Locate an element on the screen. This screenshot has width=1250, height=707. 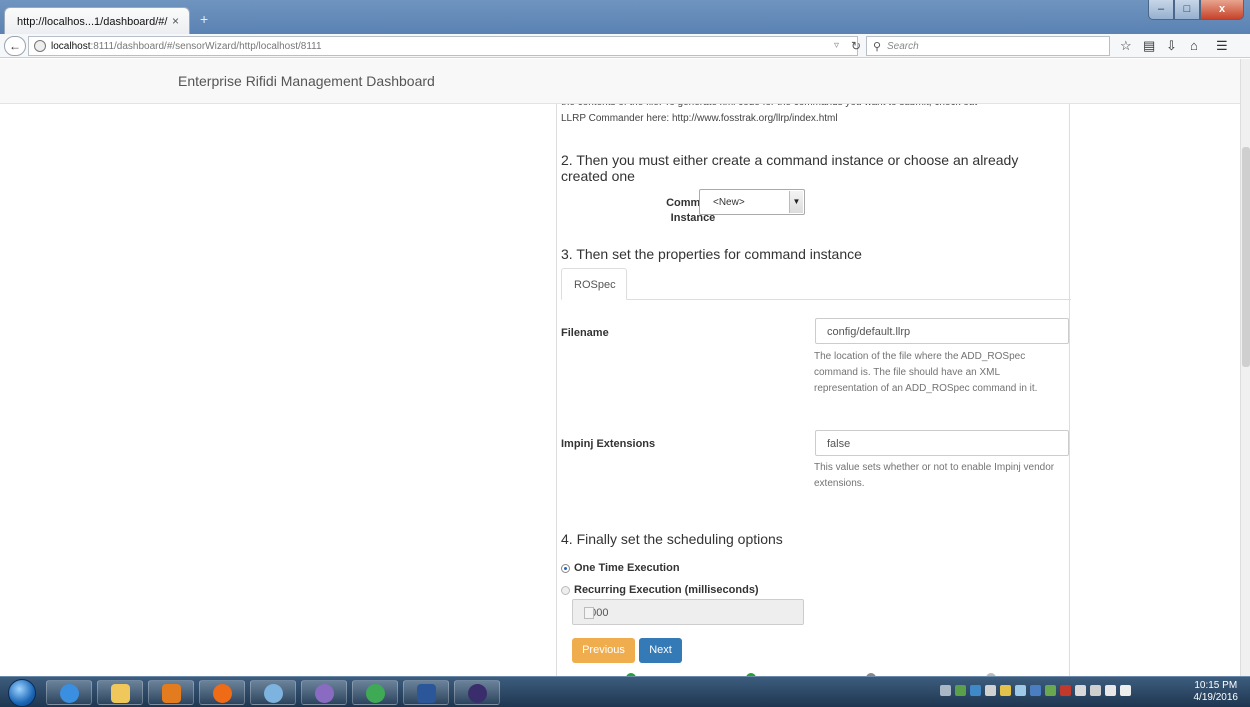
taskbar-media-player is located at coordinates (171, 692).